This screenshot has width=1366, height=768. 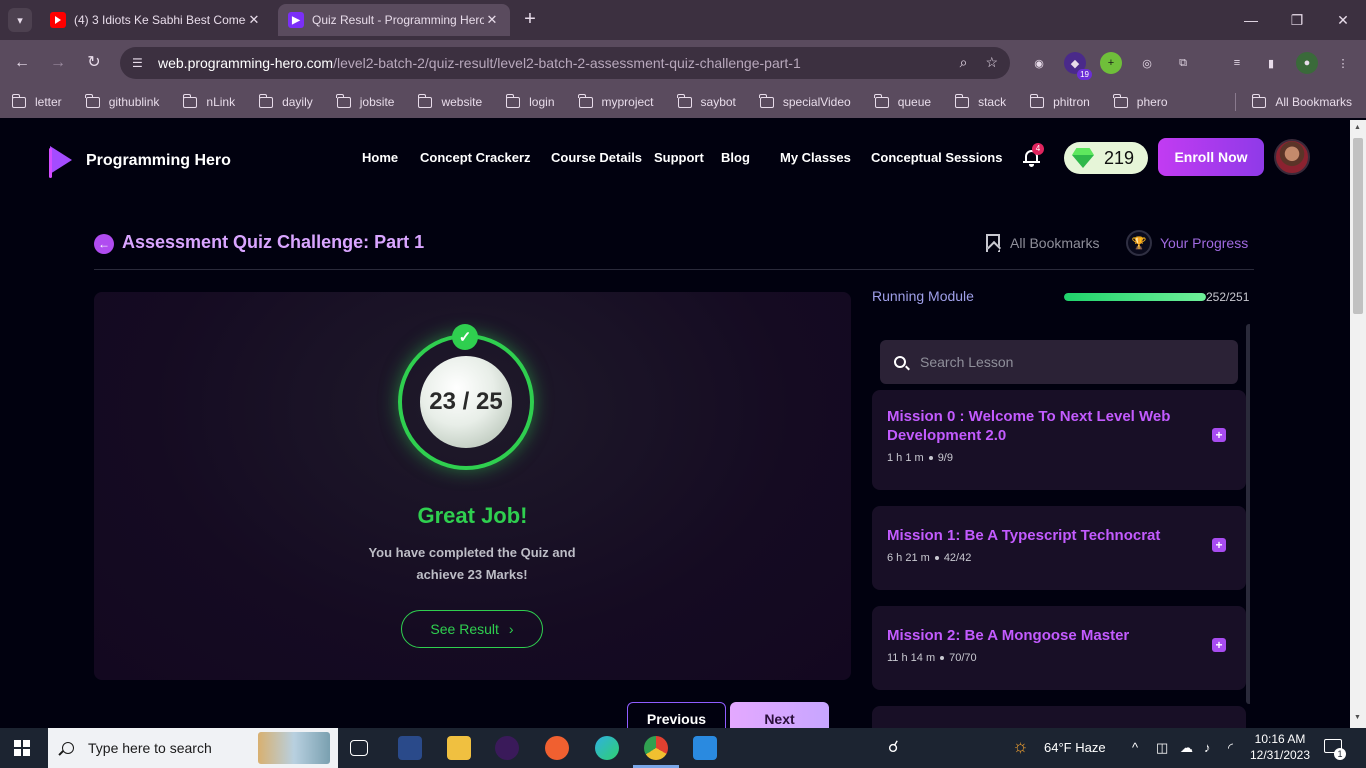 I want to click on forward-arrow-icon: →, so click(x=58, y=63).